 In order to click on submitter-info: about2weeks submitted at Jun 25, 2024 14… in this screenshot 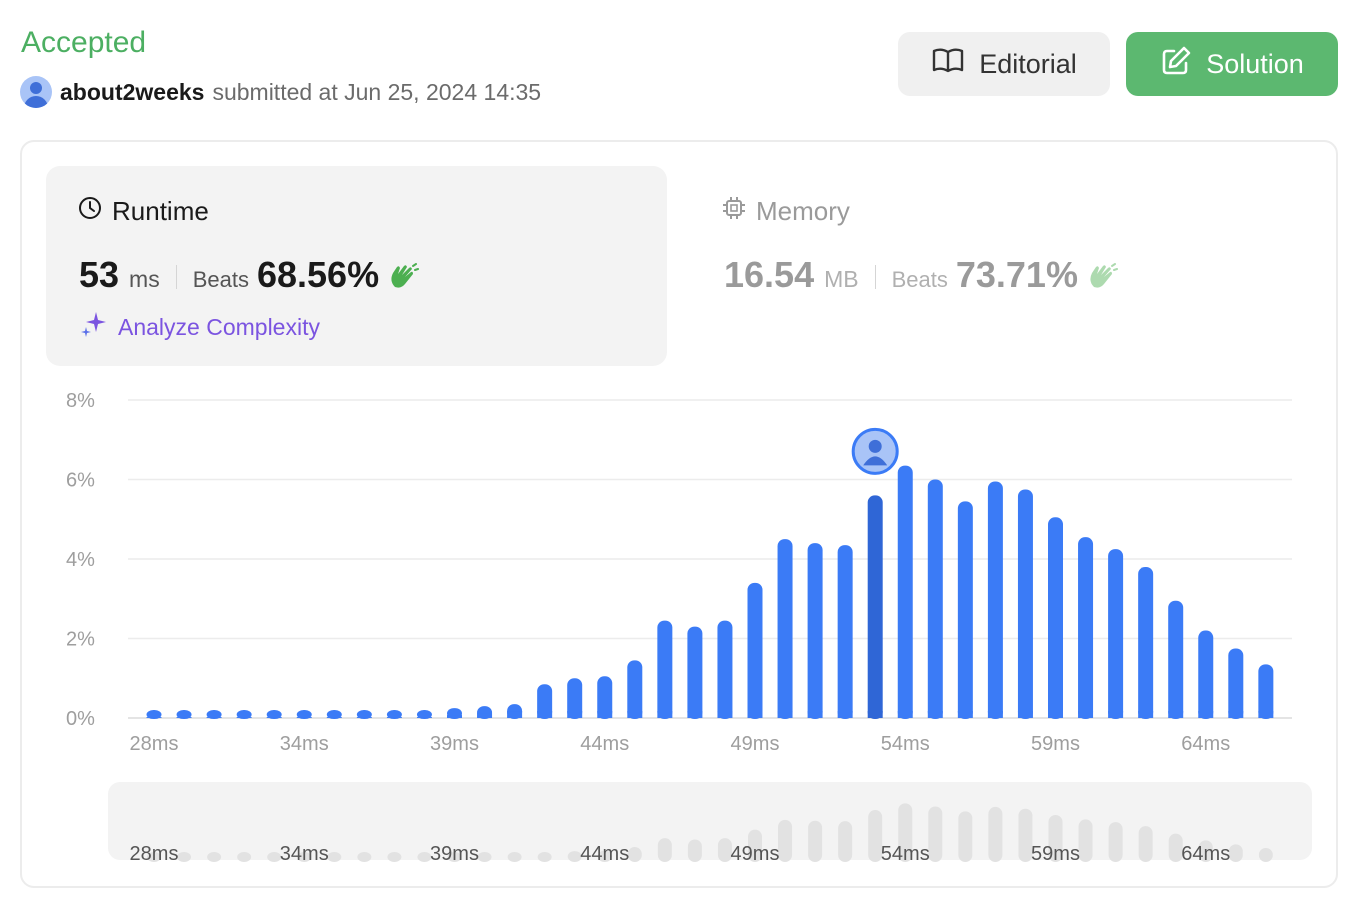, I will do `click(280, 92)`.